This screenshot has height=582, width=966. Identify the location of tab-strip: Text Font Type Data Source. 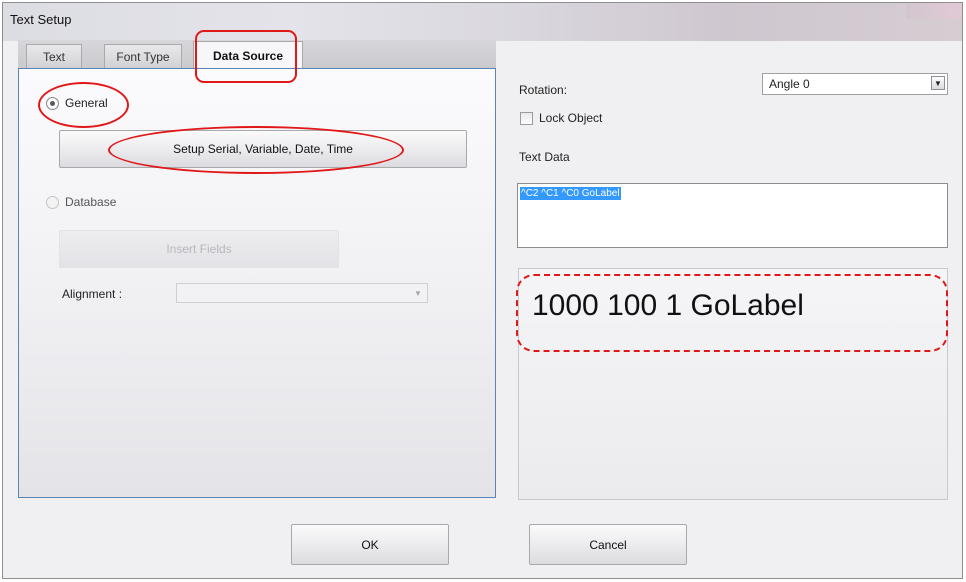
(257, 55).